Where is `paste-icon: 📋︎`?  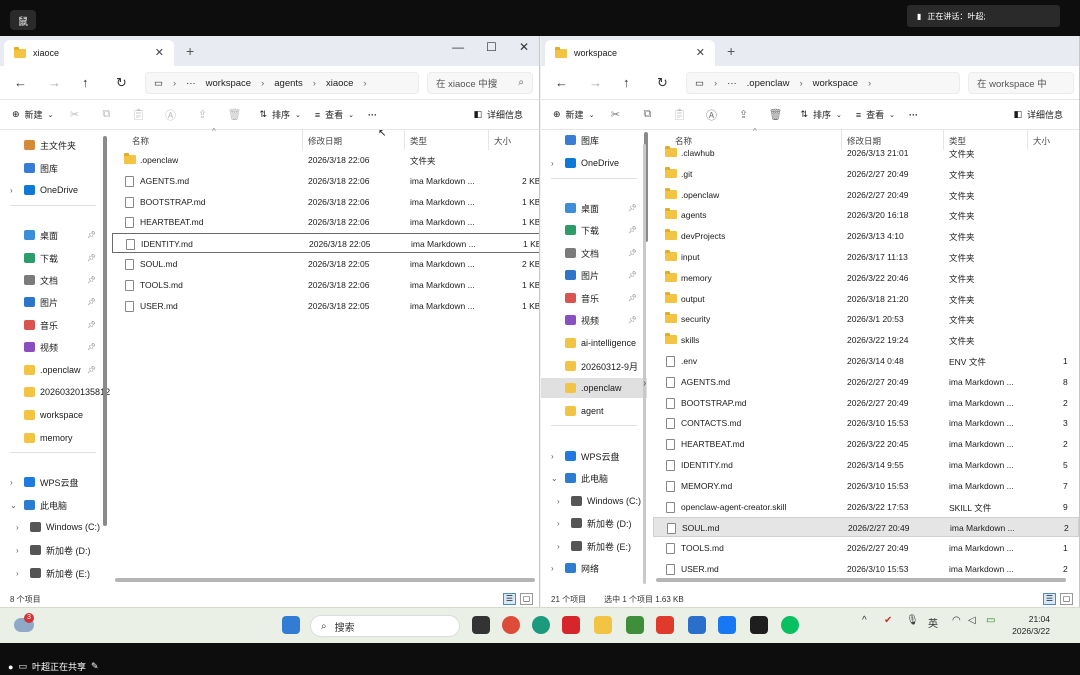 paste-icon: 📋︎ is located at coordinates (679, 114).